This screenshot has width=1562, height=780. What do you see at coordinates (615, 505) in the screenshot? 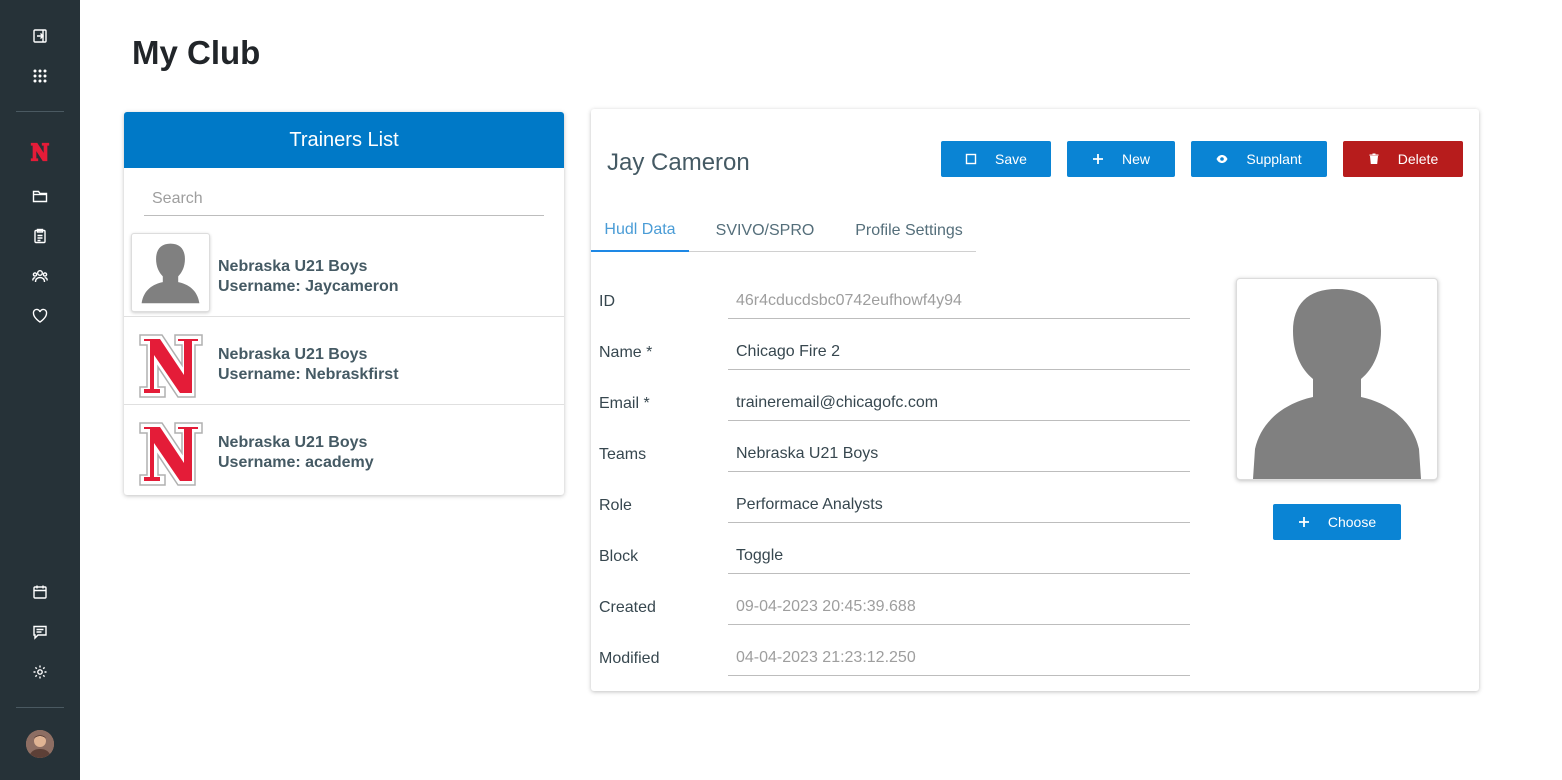
I see `field-label-role: Role` at bounding box center [615, 505].